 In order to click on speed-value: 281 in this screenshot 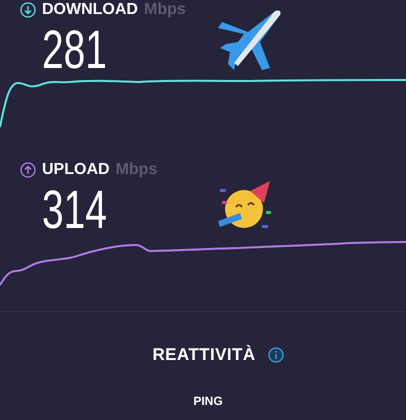, I will do `click(74, 50)`.